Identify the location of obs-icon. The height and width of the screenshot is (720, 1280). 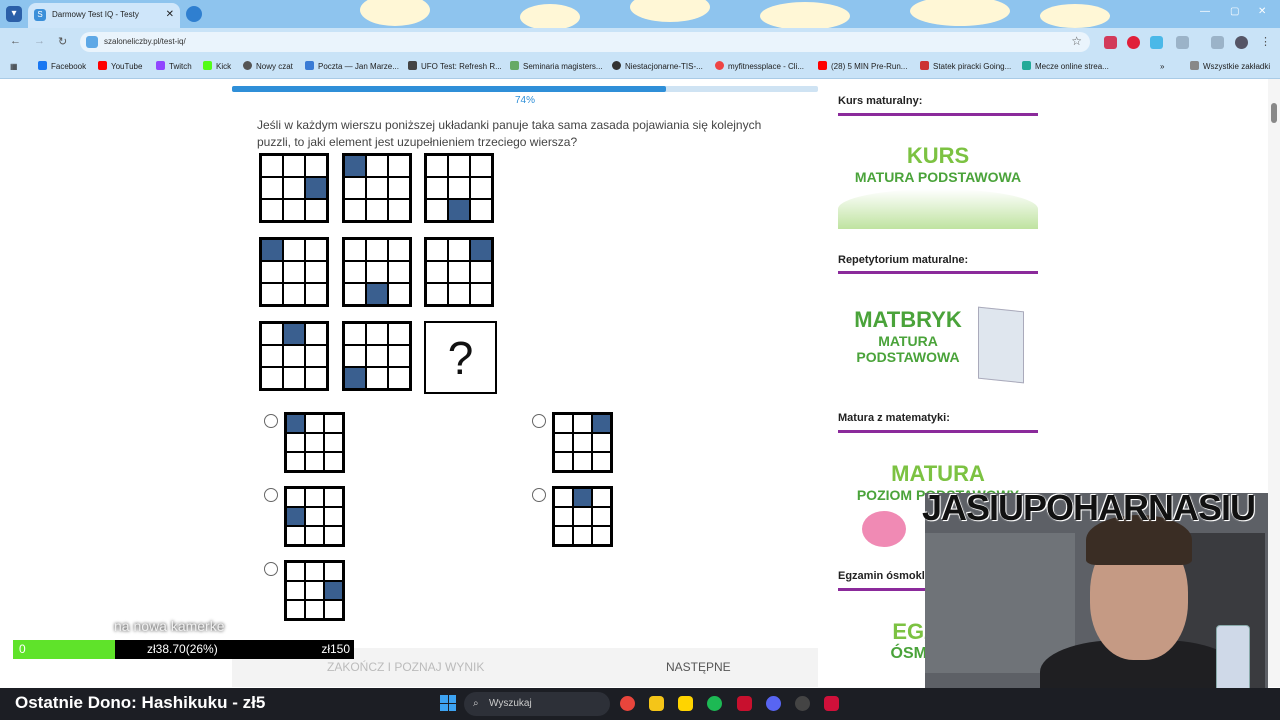
(802, 703).